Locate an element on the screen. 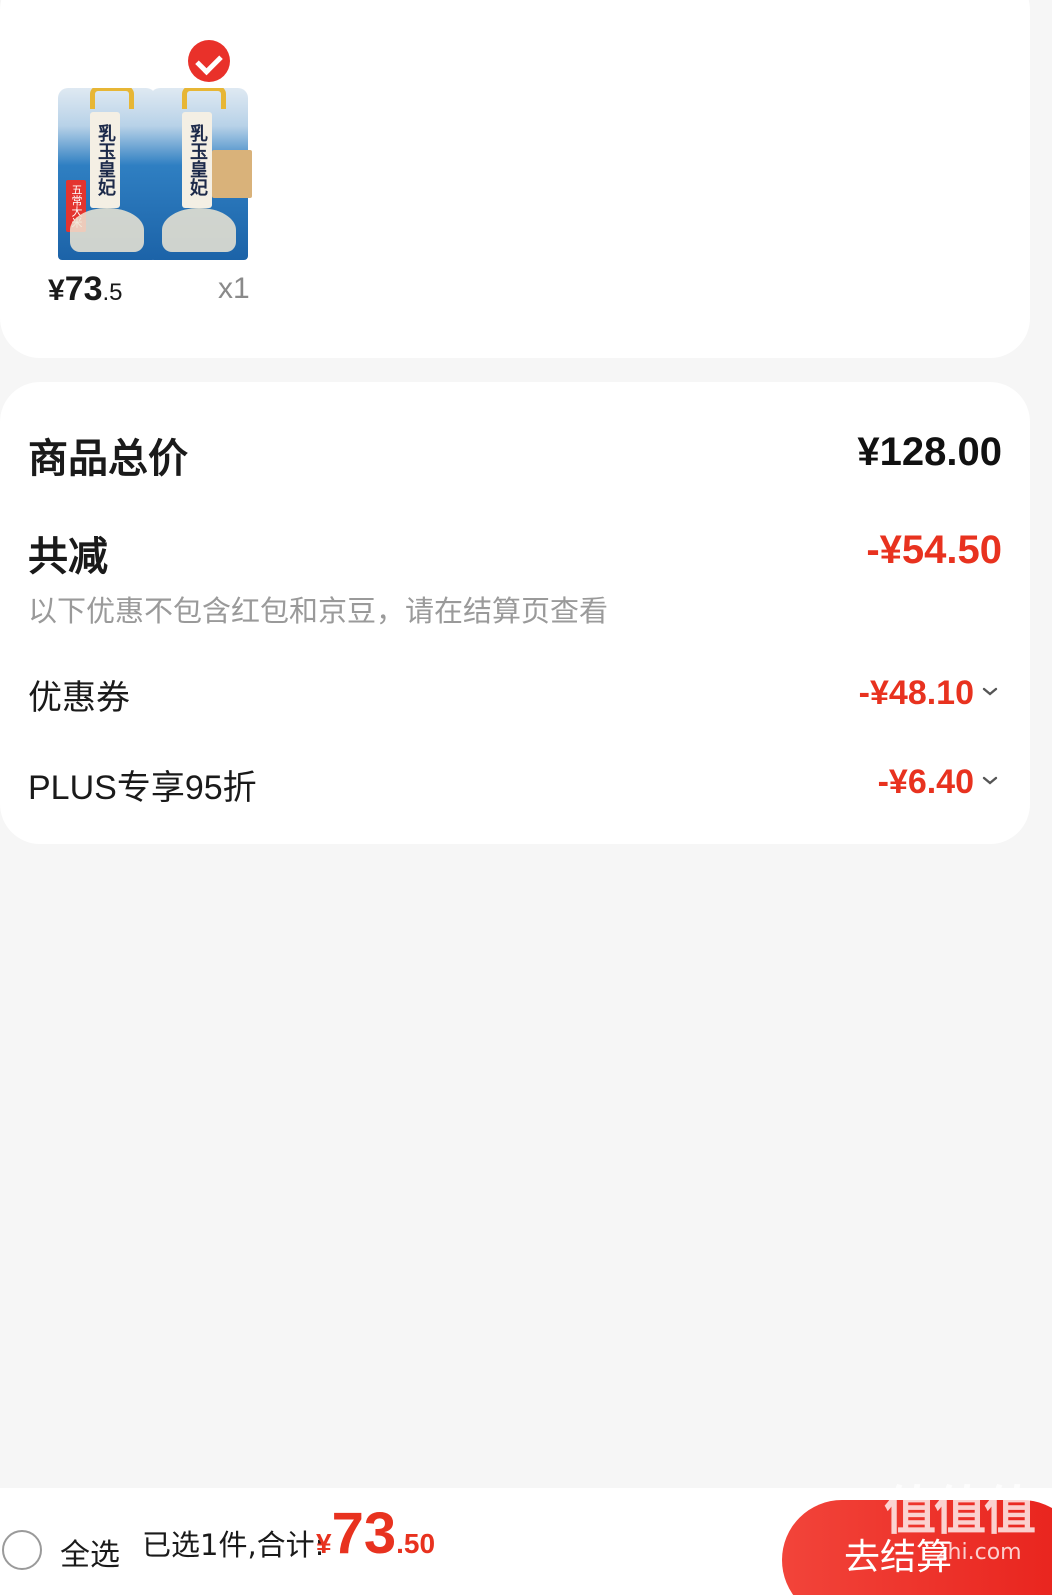 This screenshot has width=1052, height=1595. watermark: 值值值 zhi.com is located at coordinates (960, 1523).